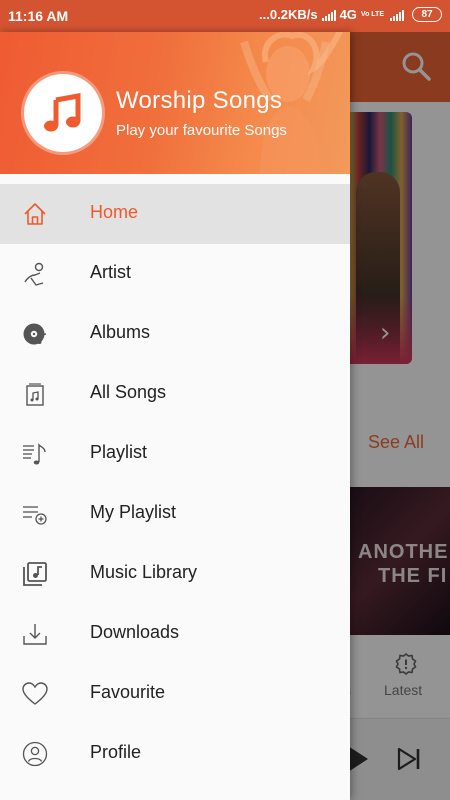  I want to click on drawer-item-label: Albums, so click(120, 332).